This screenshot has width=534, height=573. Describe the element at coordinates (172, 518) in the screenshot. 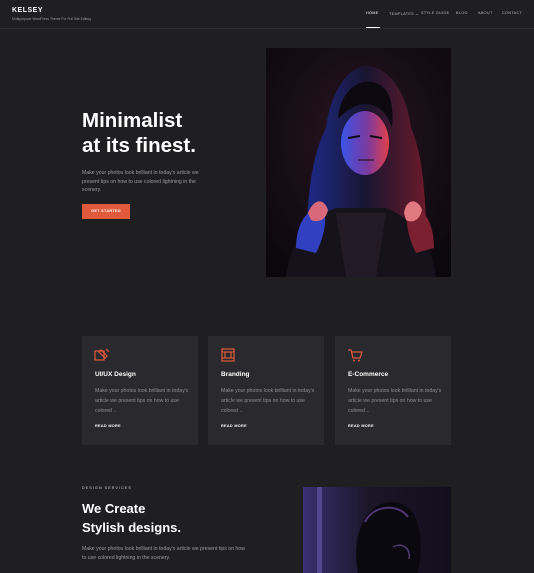

I see `section-title: We Create Stylish designs.` at that location.